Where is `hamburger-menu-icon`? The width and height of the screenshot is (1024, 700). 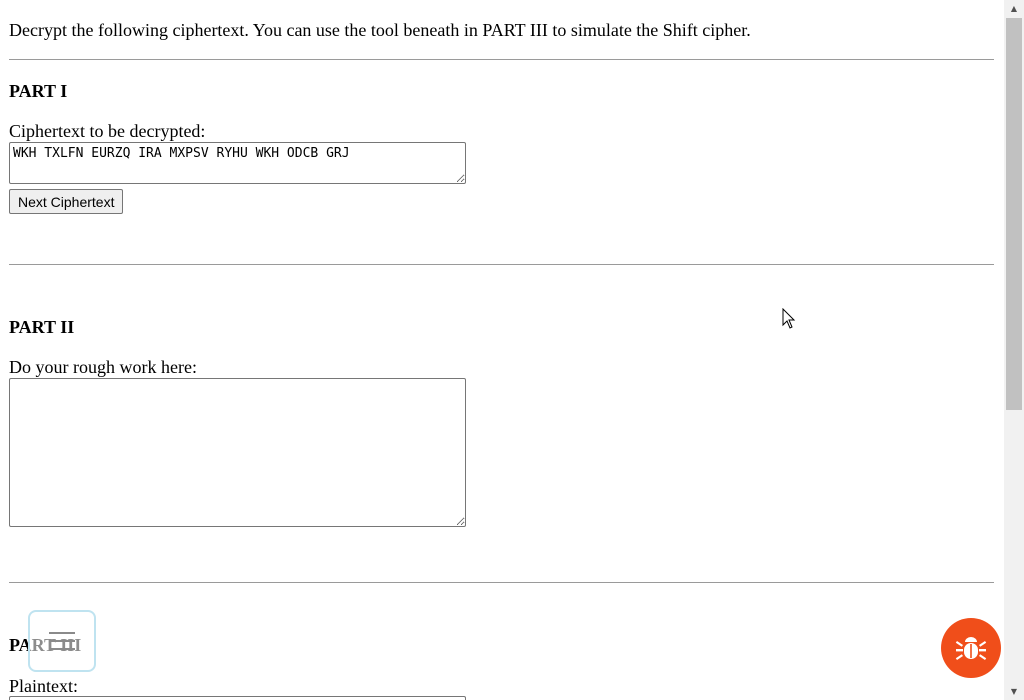
hamburger-menu-icon is located at coordinates (62, 641).